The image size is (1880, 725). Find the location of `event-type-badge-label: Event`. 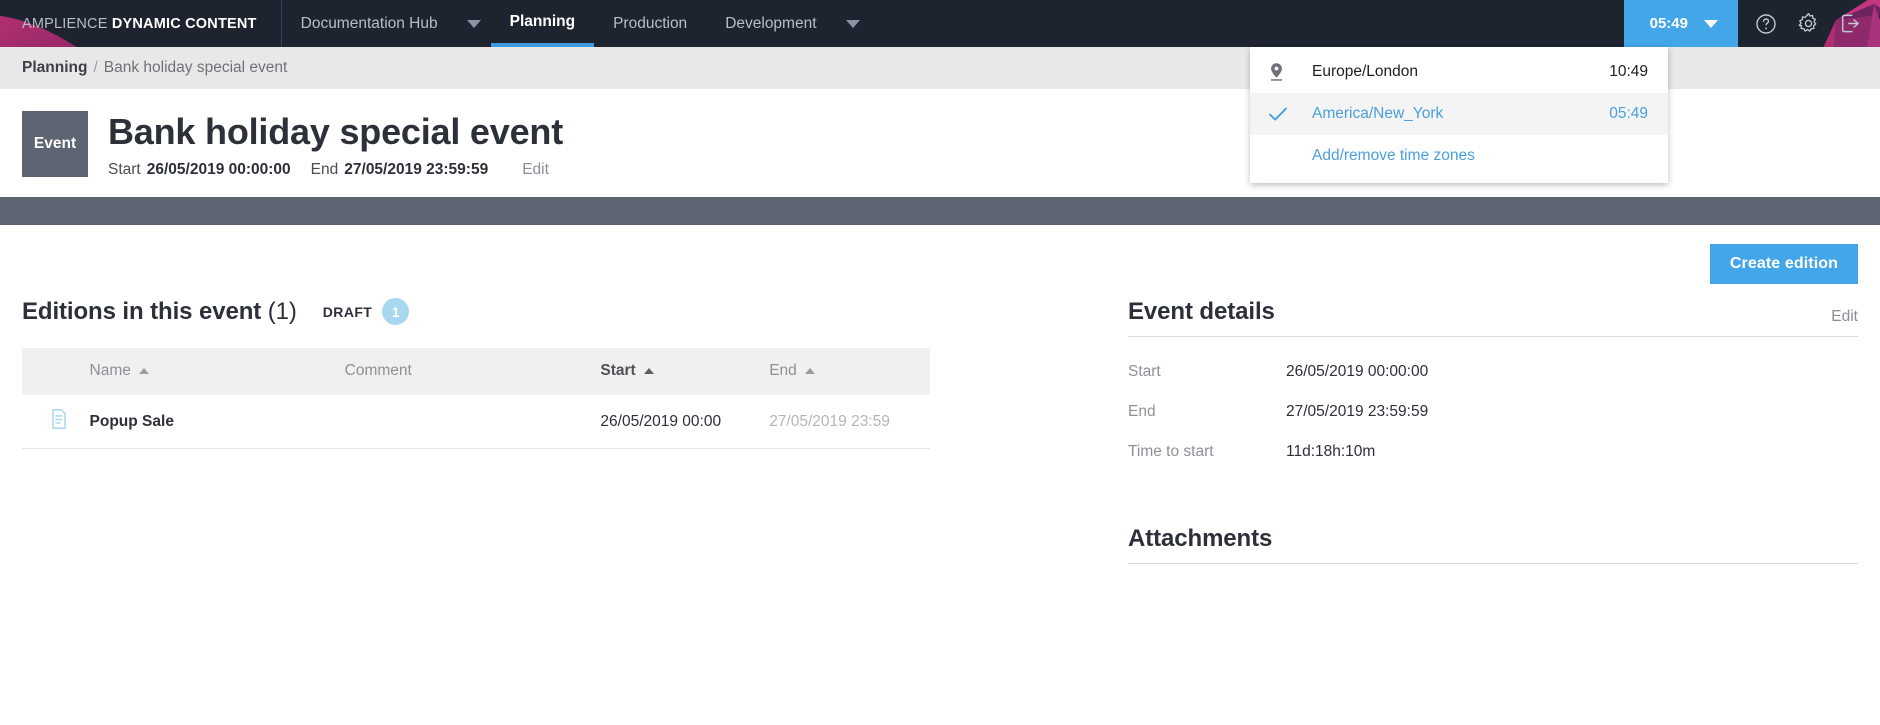

event-type-badge-label: Event is located at coordinates (55, 143).